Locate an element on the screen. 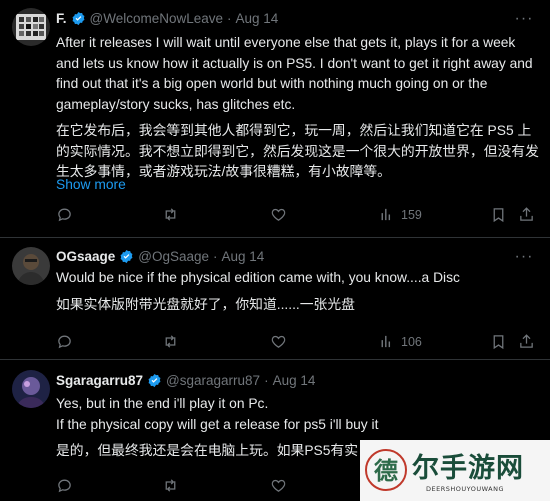 The height and width of the screenshot is (501, 550). handle: @OgSaage is located at coordinates (173, 256).